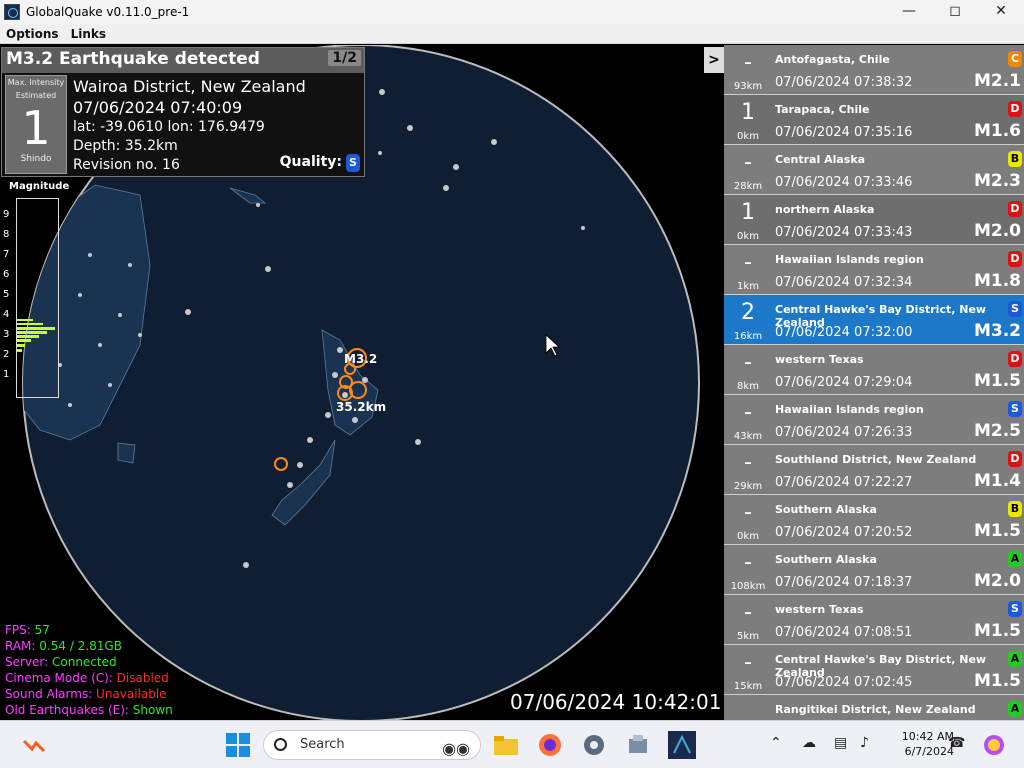 The width and height of the screenshot is (1024, 768). I want to click on list-intensity-cell: 1 0km, so click(748, 120).